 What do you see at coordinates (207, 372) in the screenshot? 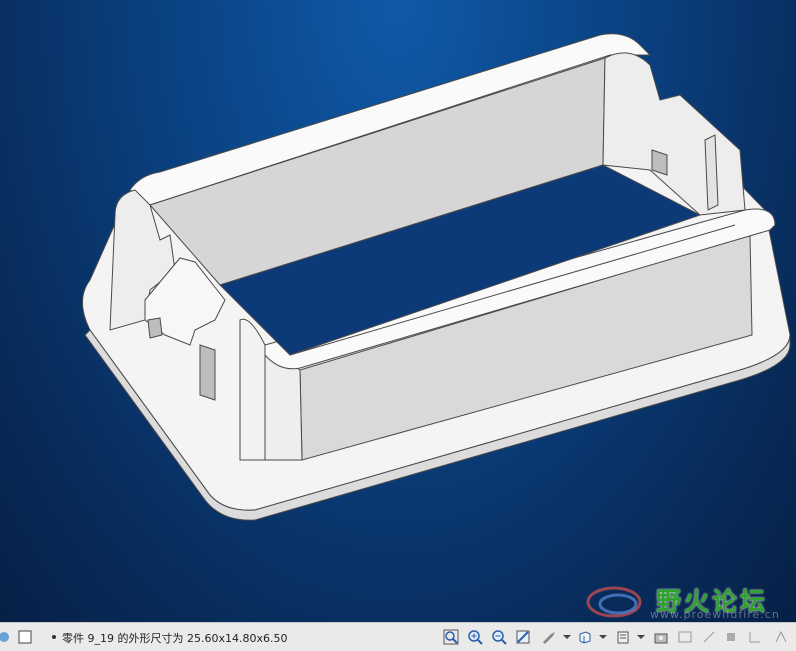
I see `left-clip-slot` at bounding box center [207, 372].